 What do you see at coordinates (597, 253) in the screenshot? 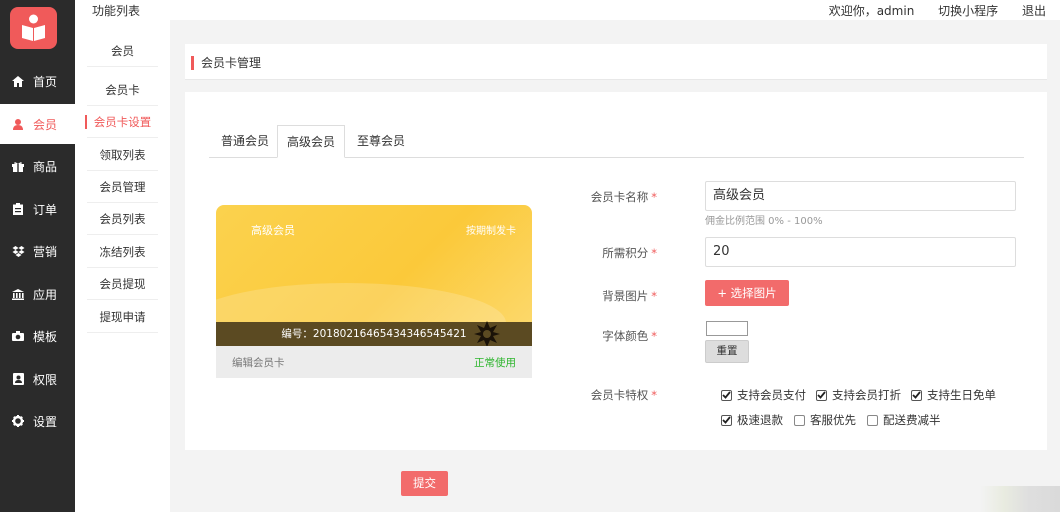
I see `points-label: 所需积分 *` at bounding box center [597, 253].